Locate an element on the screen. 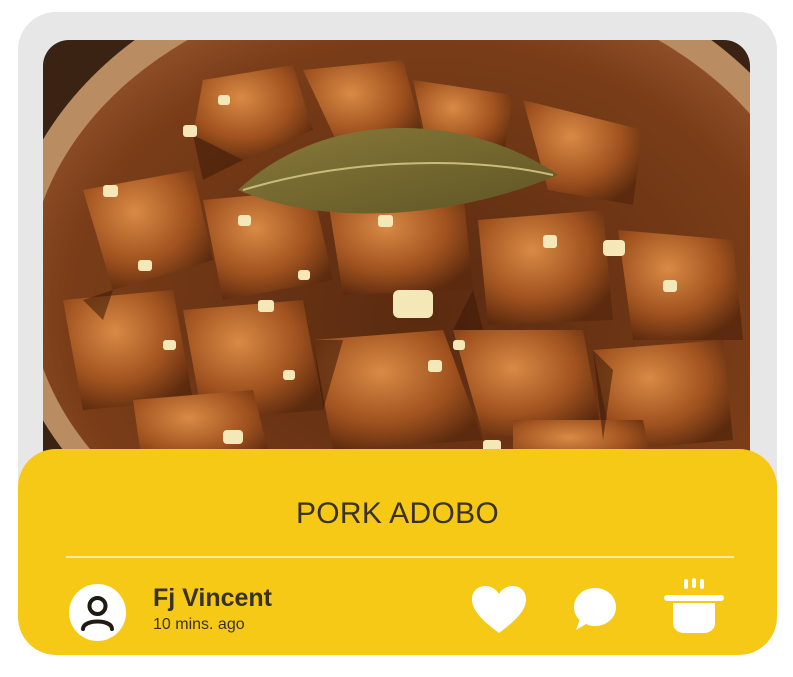 Image resolution: width=793 pixels, height=677 pixels. divider is located at coordinates (400, 557).